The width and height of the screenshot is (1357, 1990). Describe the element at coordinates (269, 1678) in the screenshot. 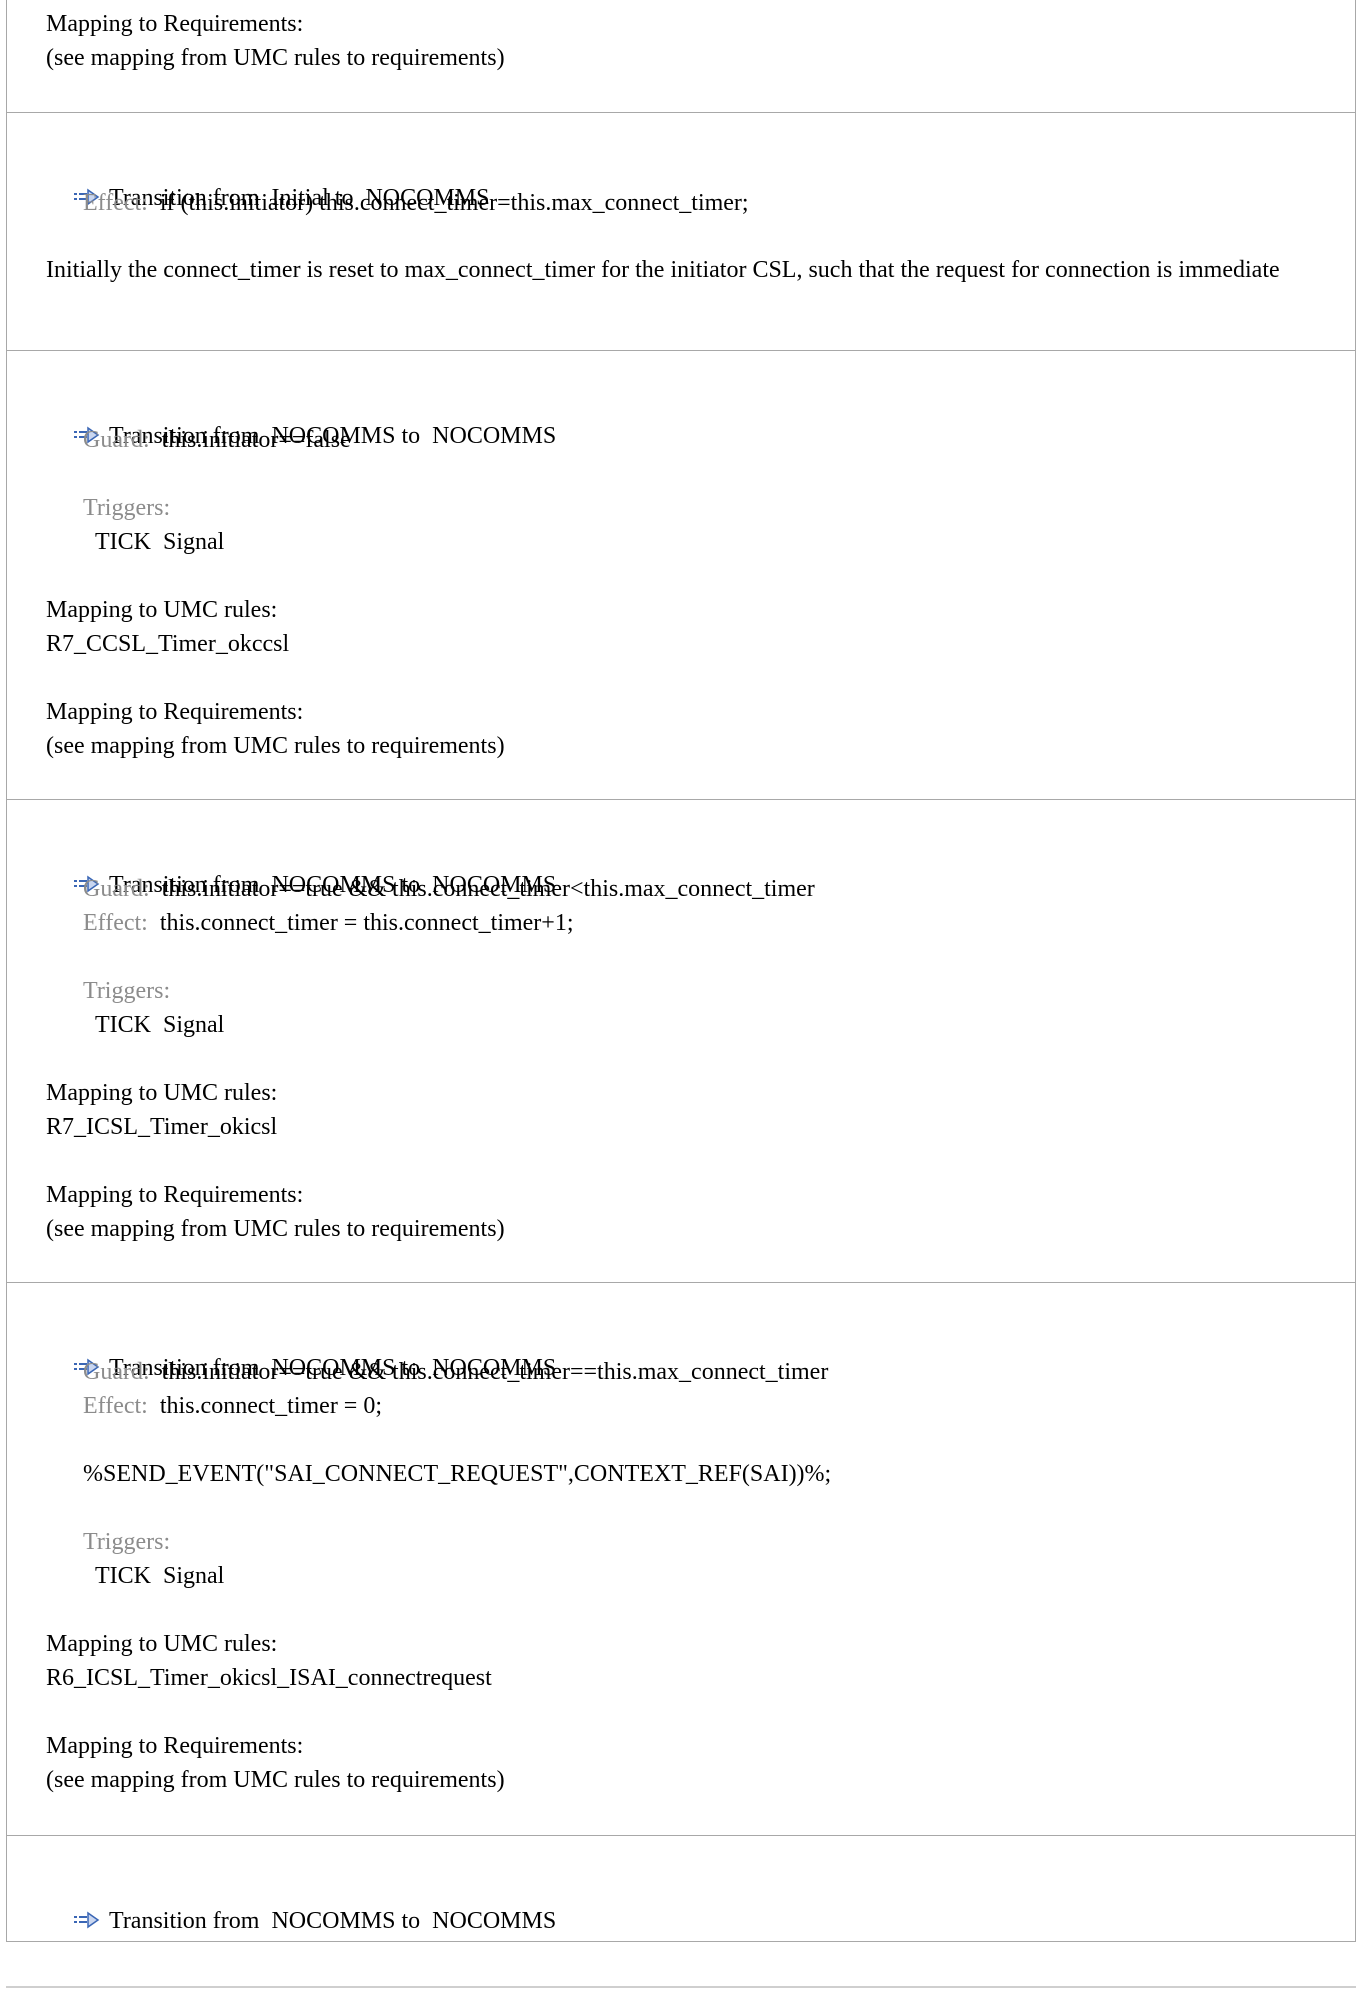

I see `mapping-umc-value: R6_ICSL_Timer_okicsl_ISAI_connectrequest` at that location.